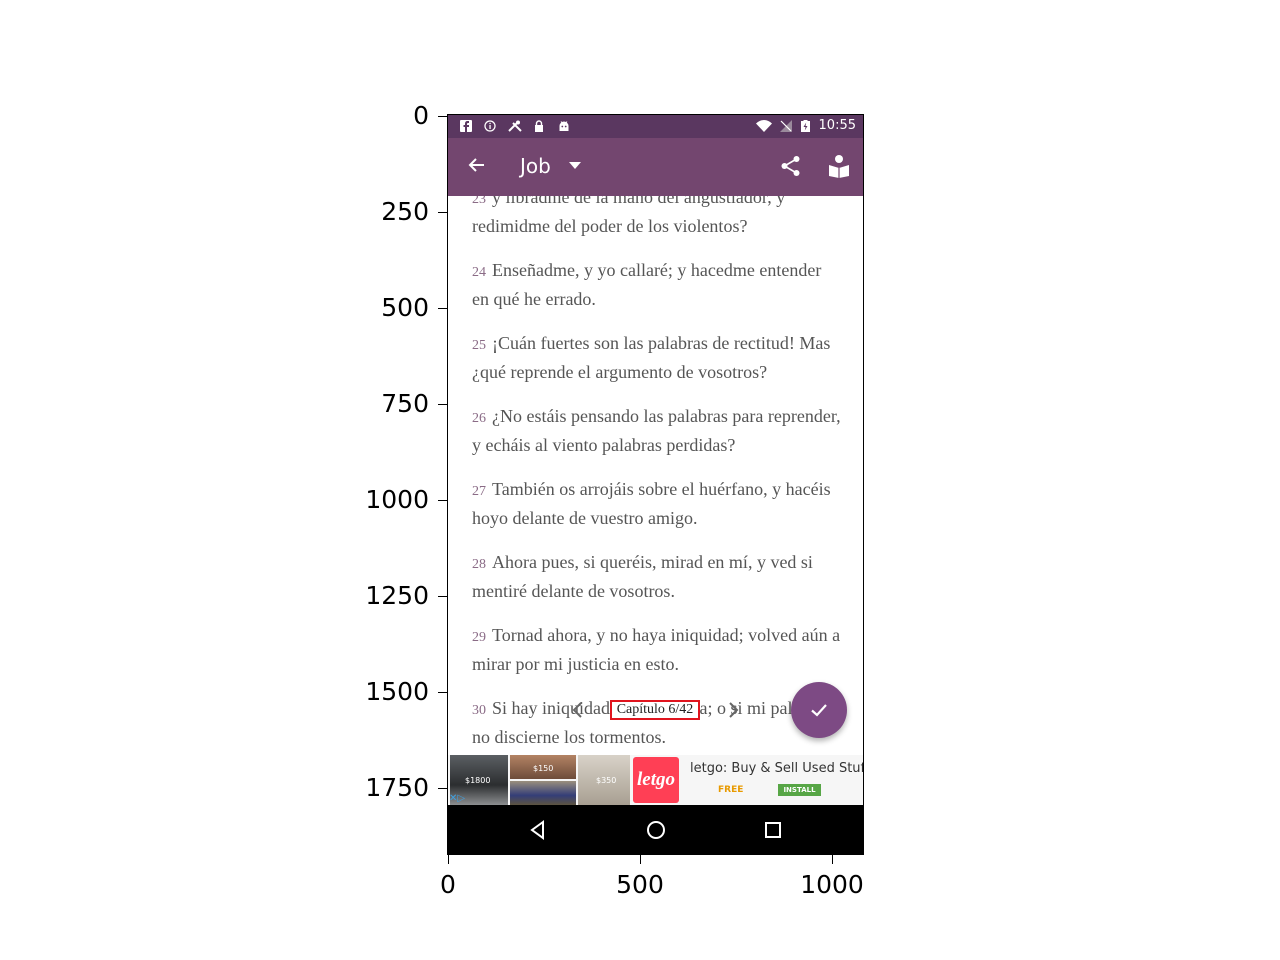  What do you see at coordinates (832, 884) in the screenshot?
I see `x-tick-label: 1000` at bounding box center [832, 884].